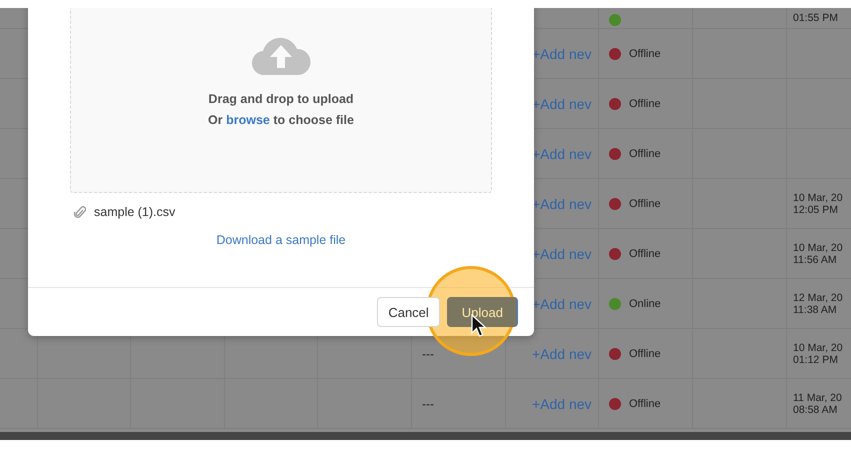 The height and width of the screenshot is (453, 851). I want to click on drop-instruction: Drag and drop to upload, so click(281, 99).